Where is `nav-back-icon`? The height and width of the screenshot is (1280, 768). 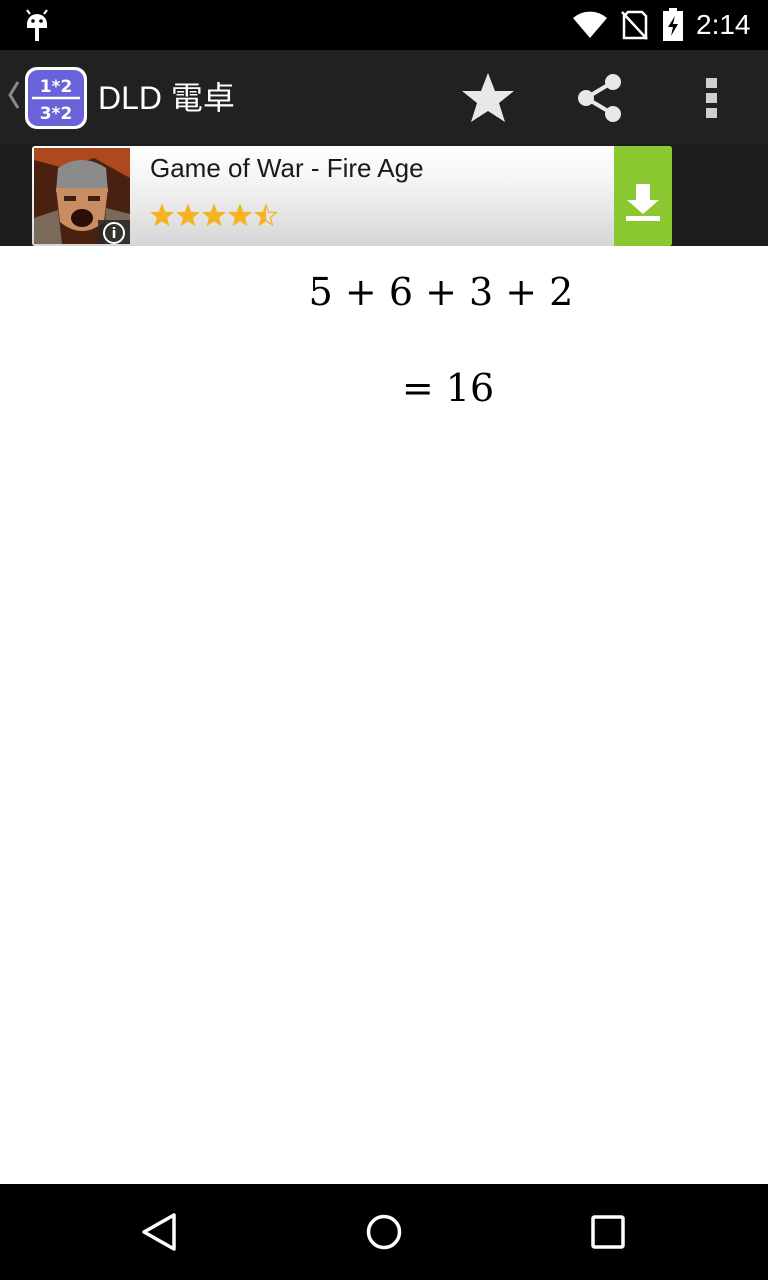 nav-back-icon is located at coordinates (160, 1232).